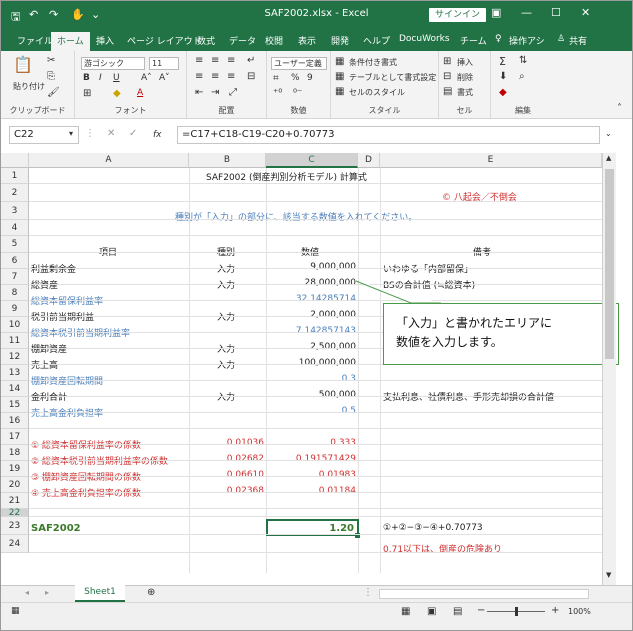 This screenshot has width=633, height=631. I want to click on cell-b20: 0.02368, so click(226, 491).